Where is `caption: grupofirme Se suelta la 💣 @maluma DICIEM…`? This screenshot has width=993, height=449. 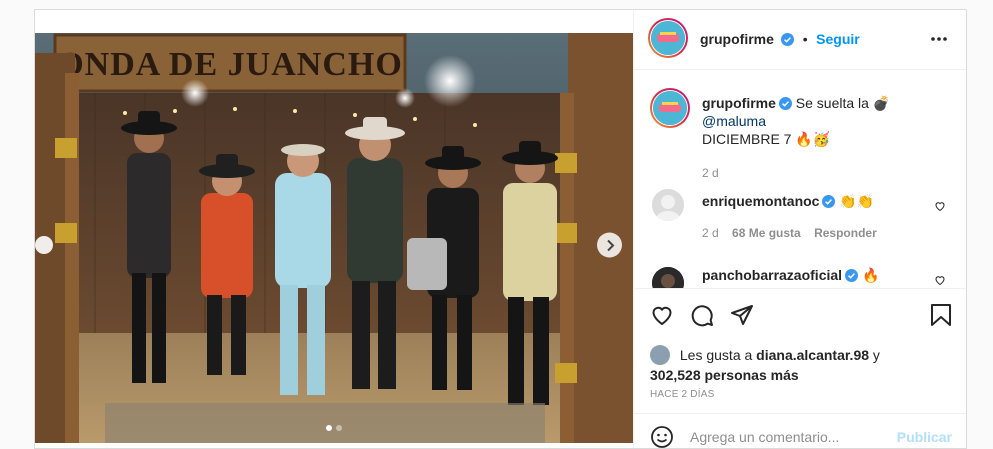 caption: grupofirme Se suelta la 💣 @maluma DICIEM… is located at coordinates (801, 134).